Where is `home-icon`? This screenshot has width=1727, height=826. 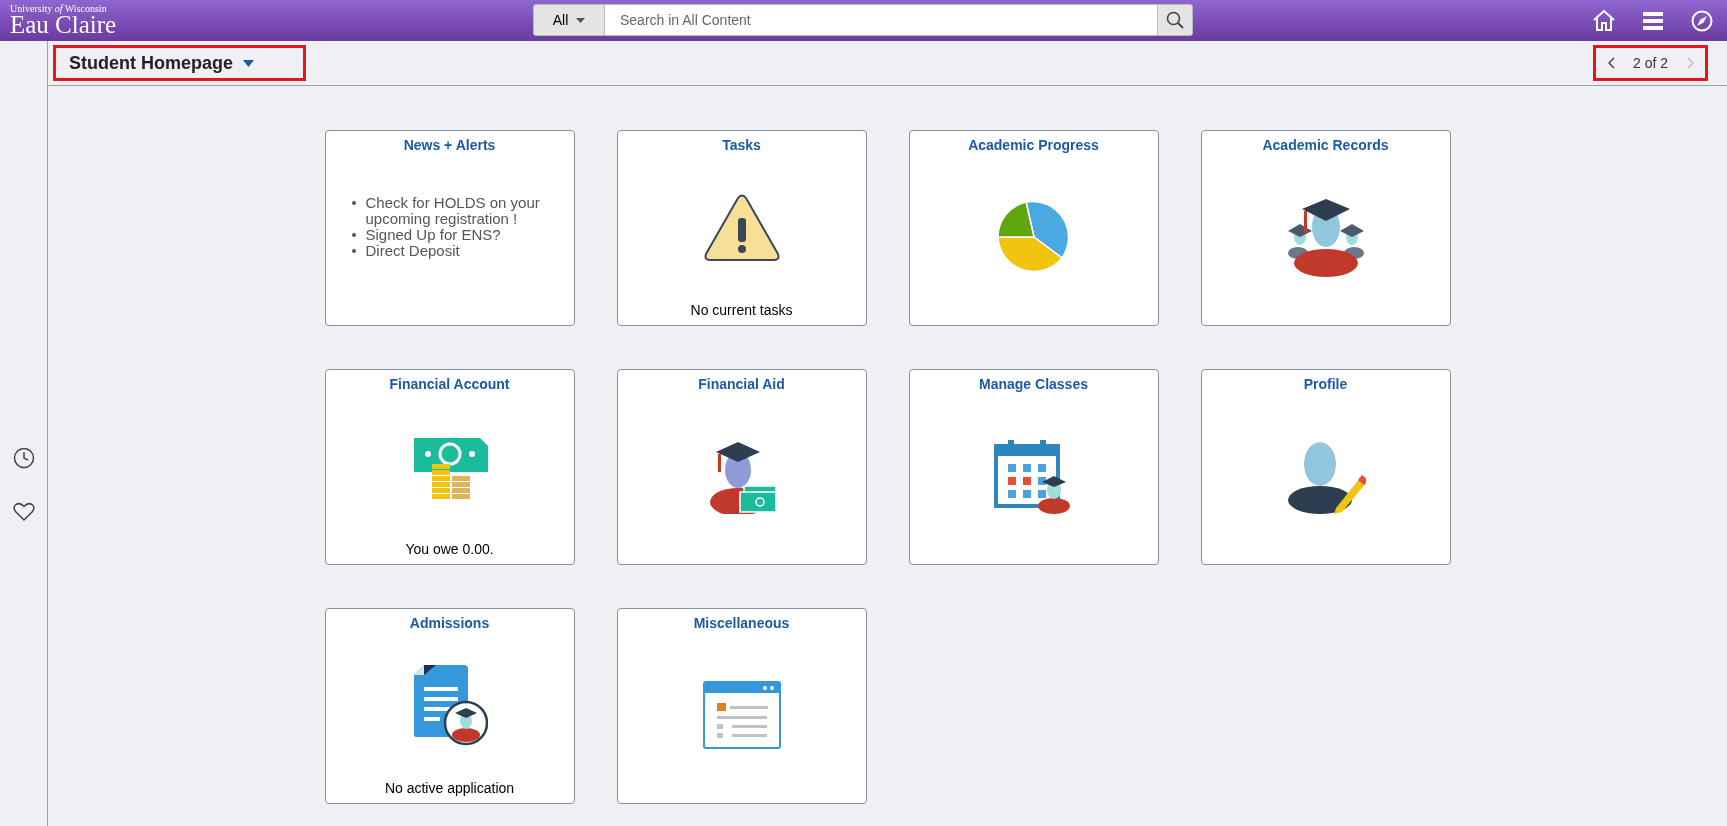
home-icon is located at coordinates (1604, 20).